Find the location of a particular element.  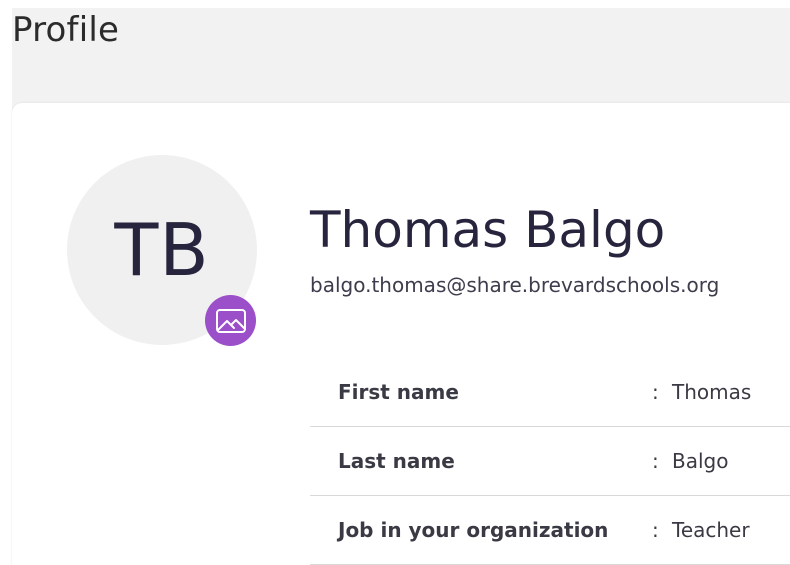

detail-row-last-name: Last name : Balgo is located at coordinates (550, 461).